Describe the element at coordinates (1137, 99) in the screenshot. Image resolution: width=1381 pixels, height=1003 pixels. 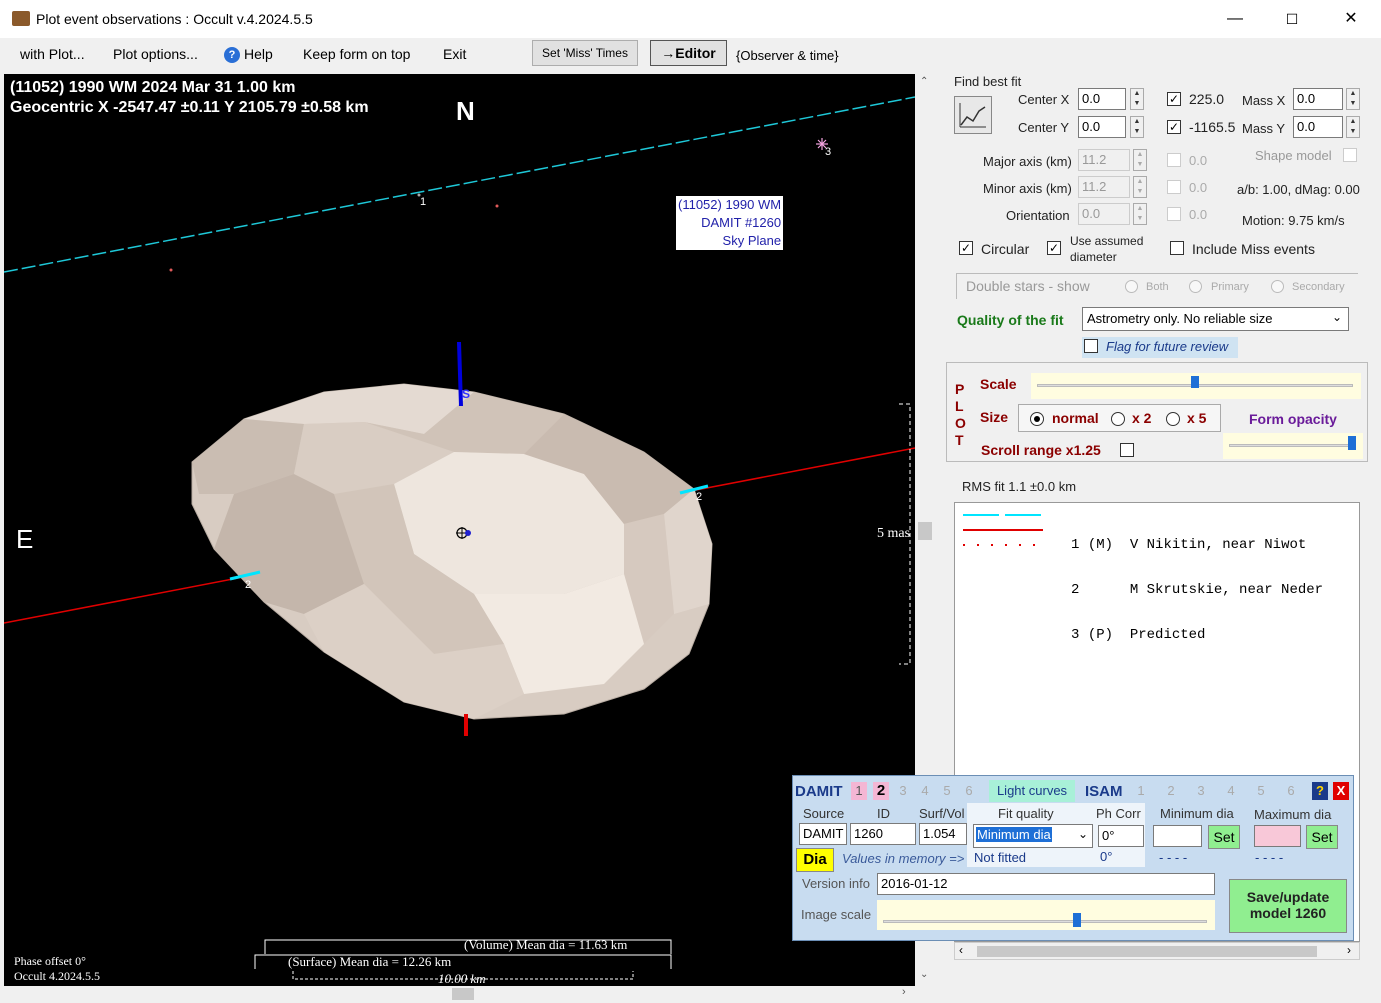
I see `center-x-spinner: ▲ ▼` at that location.